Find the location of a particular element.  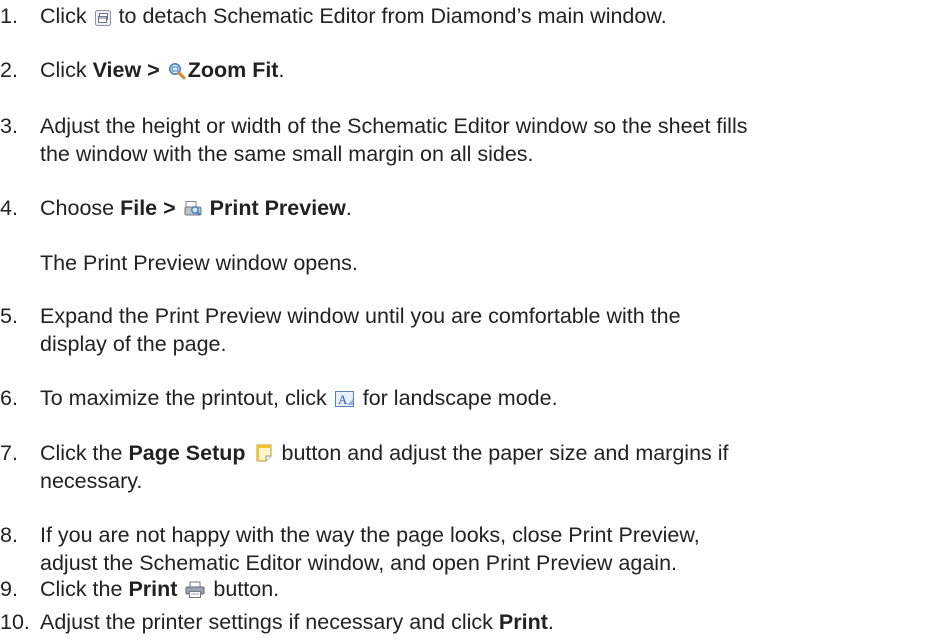

landscape-icon: A is located at coordinates (344, 399).